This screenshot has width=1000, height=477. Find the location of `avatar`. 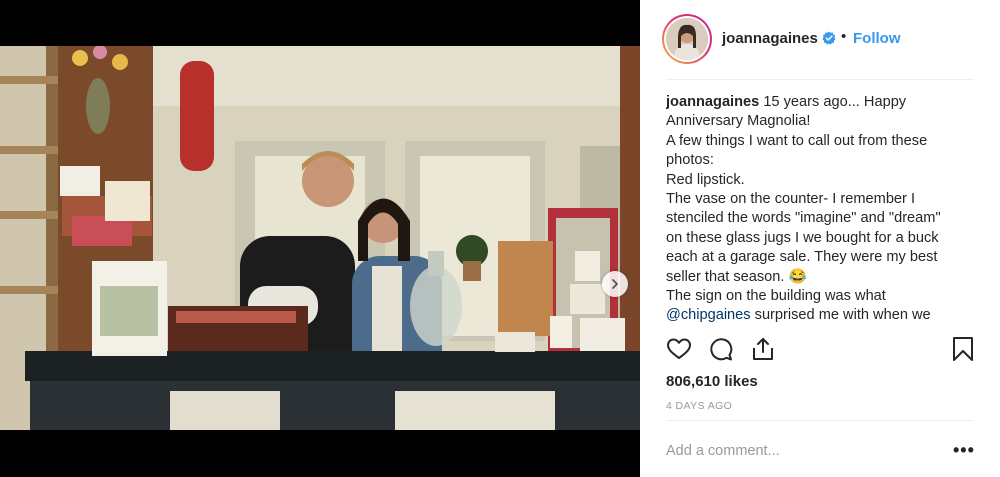

avatar is located at coordinates (687, 39).